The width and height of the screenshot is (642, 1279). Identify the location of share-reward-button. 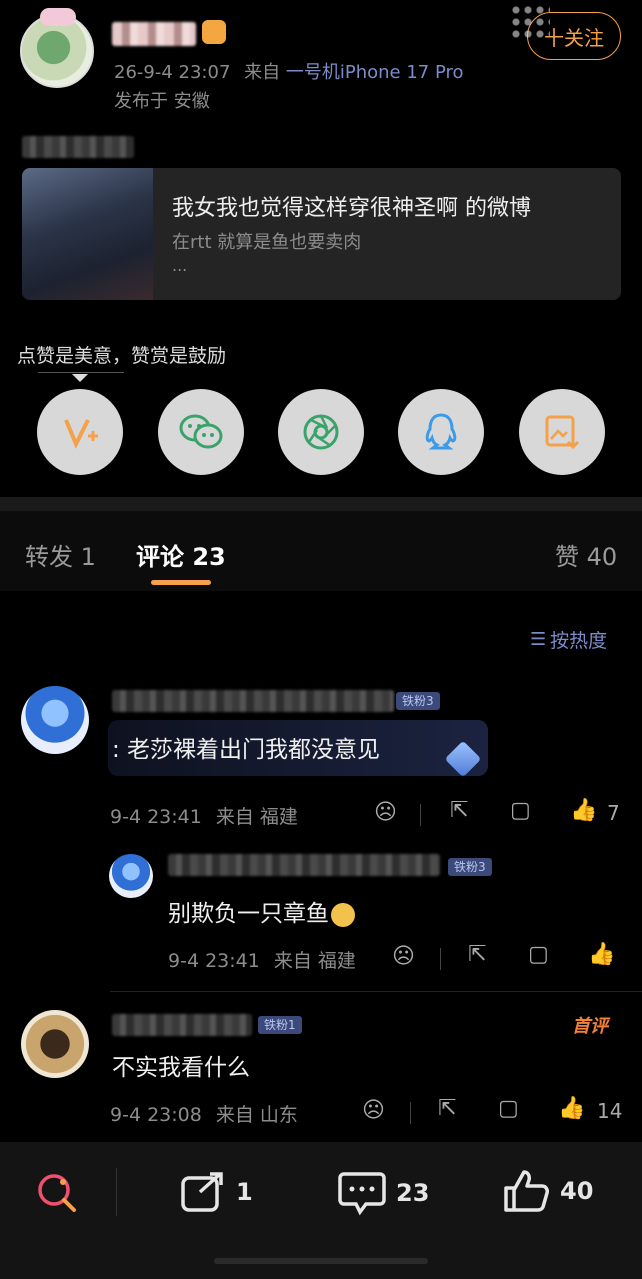
(80, 432).